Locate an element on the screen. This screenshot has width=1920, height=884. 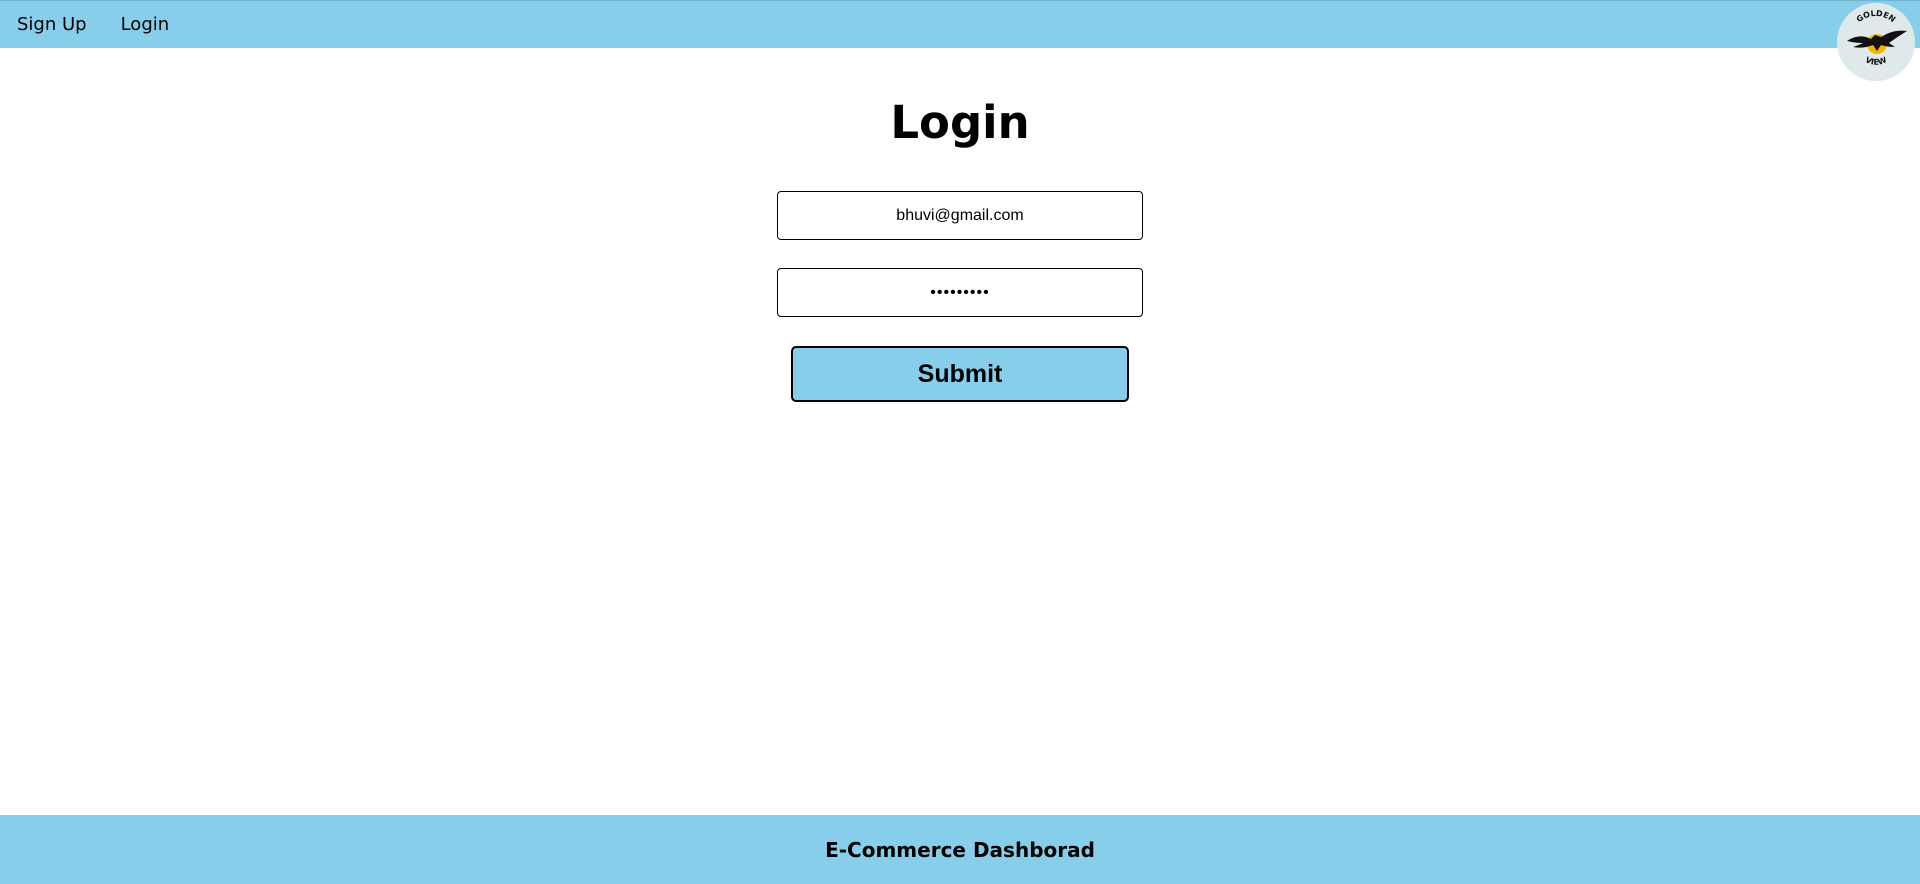
nav-item-login: Login is located at coordinates (145, 25).